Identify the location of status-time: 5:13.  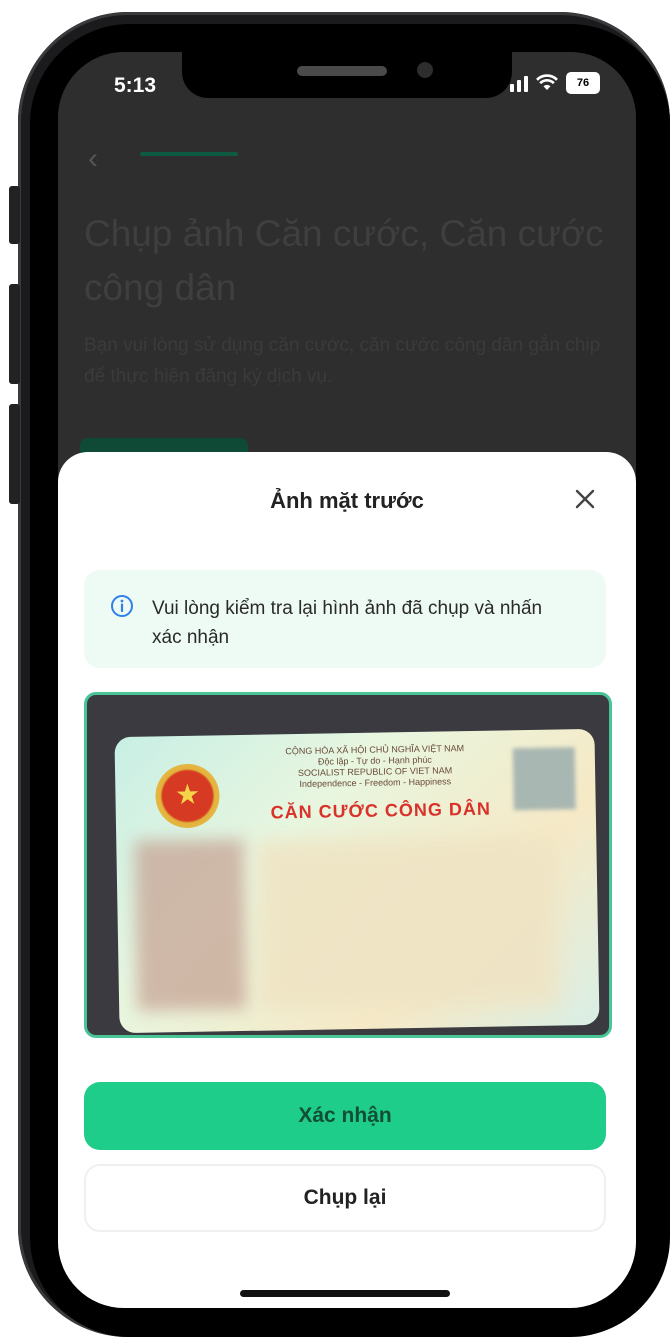
(135, 85).